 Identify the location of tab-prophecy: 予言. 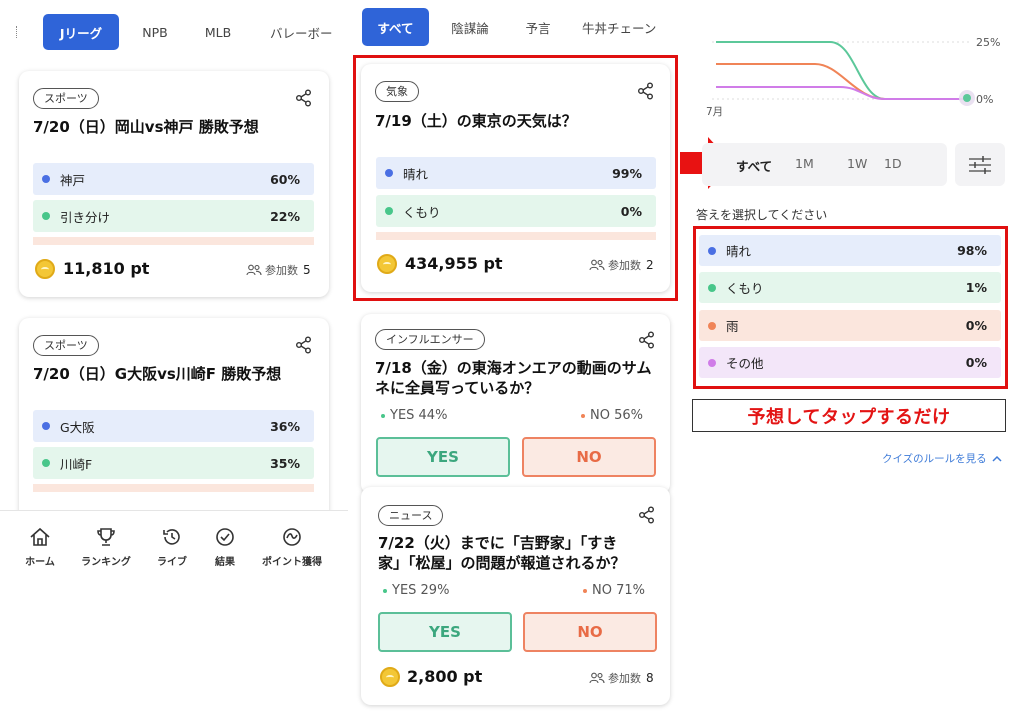
(538, 27).